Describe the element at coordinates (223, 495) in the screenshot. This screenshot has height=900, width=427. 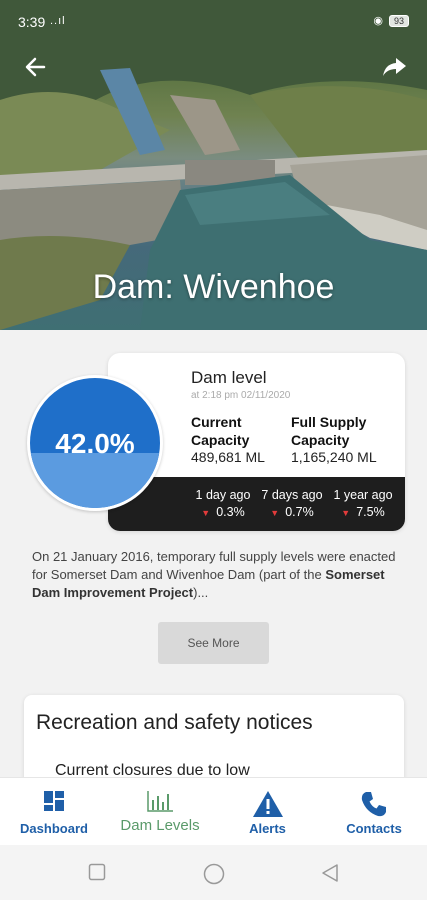
I see `change-period: 1 day ago` at that location.